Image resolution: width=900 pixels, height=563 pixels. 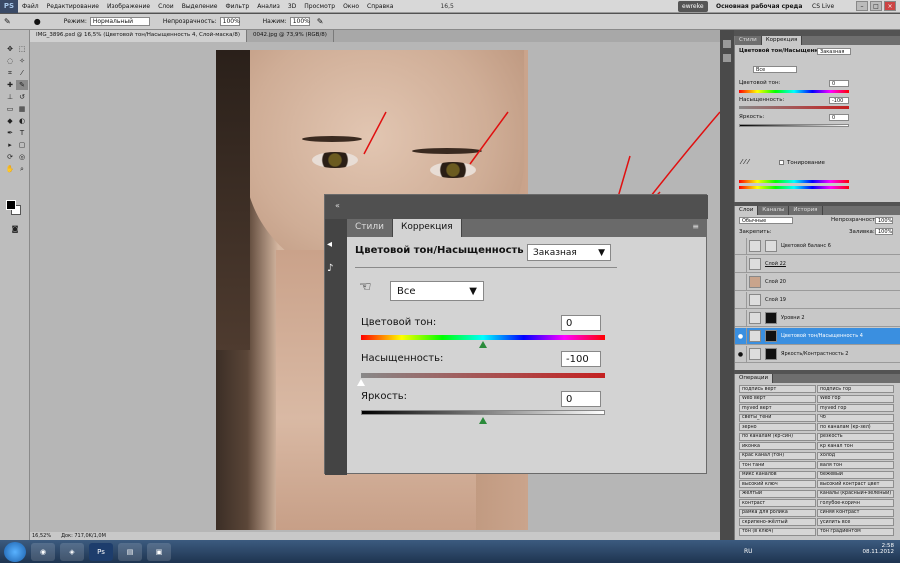 I want to click on action-item: высокий ключ, so click(x=777, y=484).